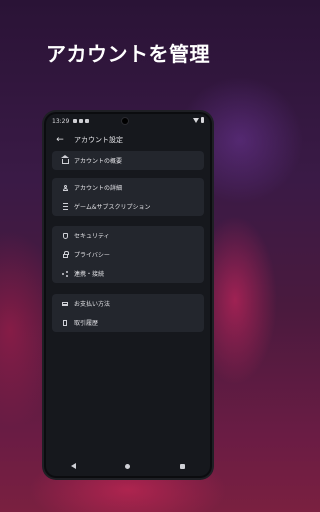  I want to click on app-bar: ← アカウント設定, so click(128, 140).